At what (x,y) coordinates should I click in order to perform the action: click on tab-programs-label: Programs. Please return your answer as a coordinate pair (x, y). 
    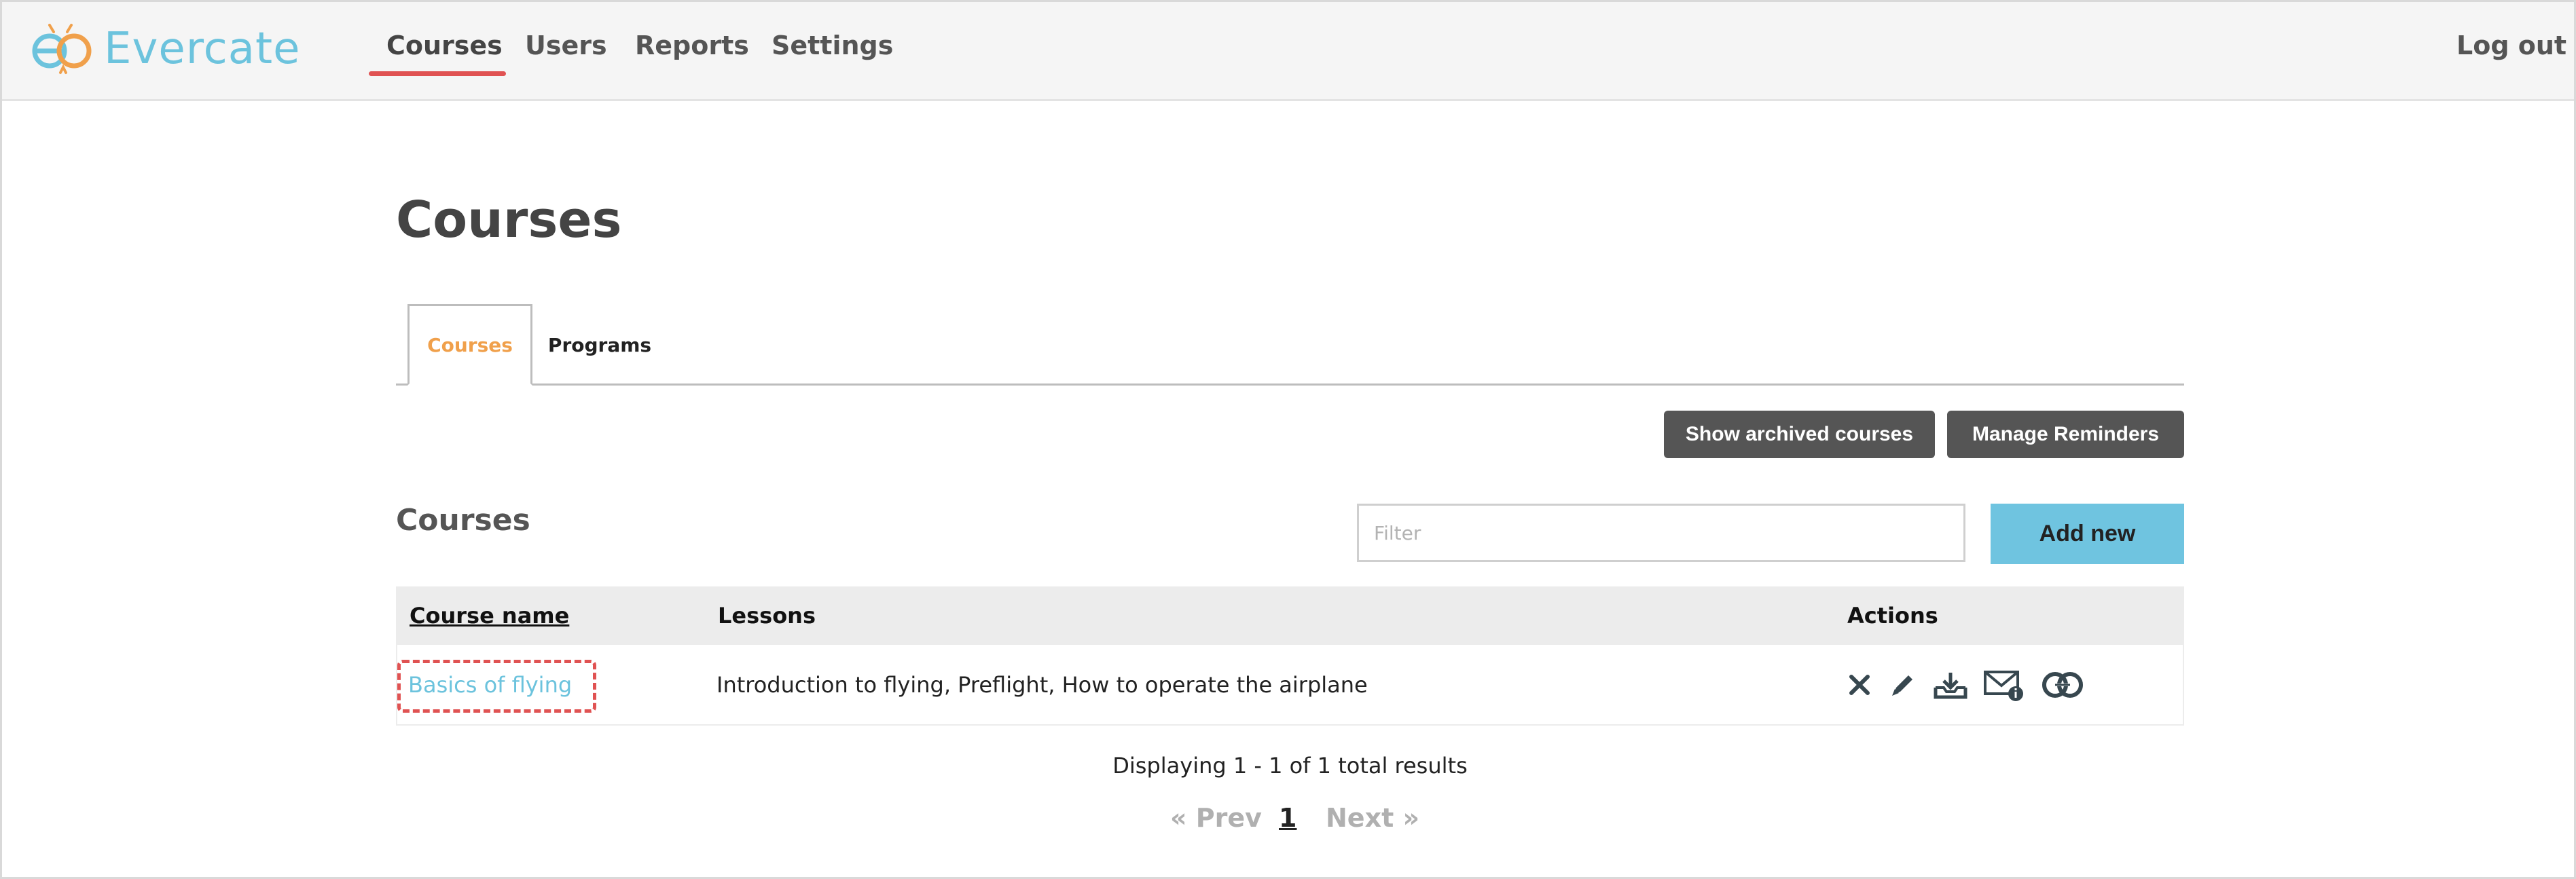
    Looking at the image, I should click on (599, 344).